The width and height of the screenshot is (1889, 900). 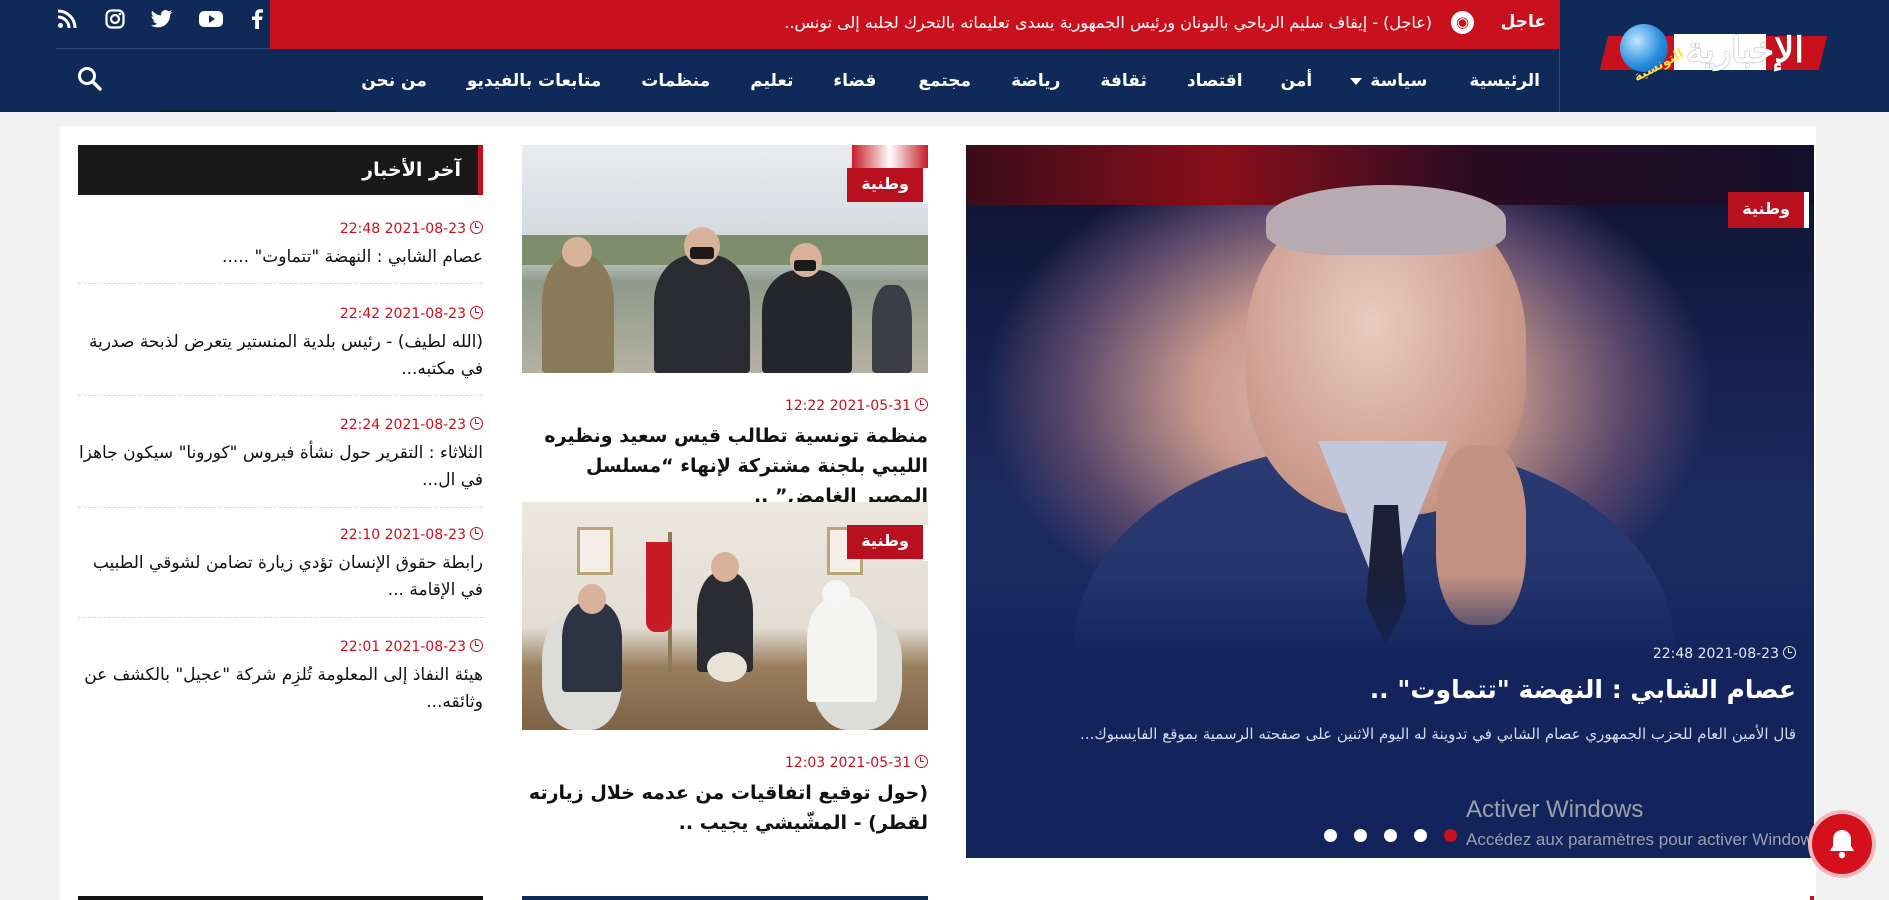 What do you see at coordinates (402, 425) in the screenshot?
I see `news-time-value: 2021-08-23 22:24` at bounding box center [402, 425].